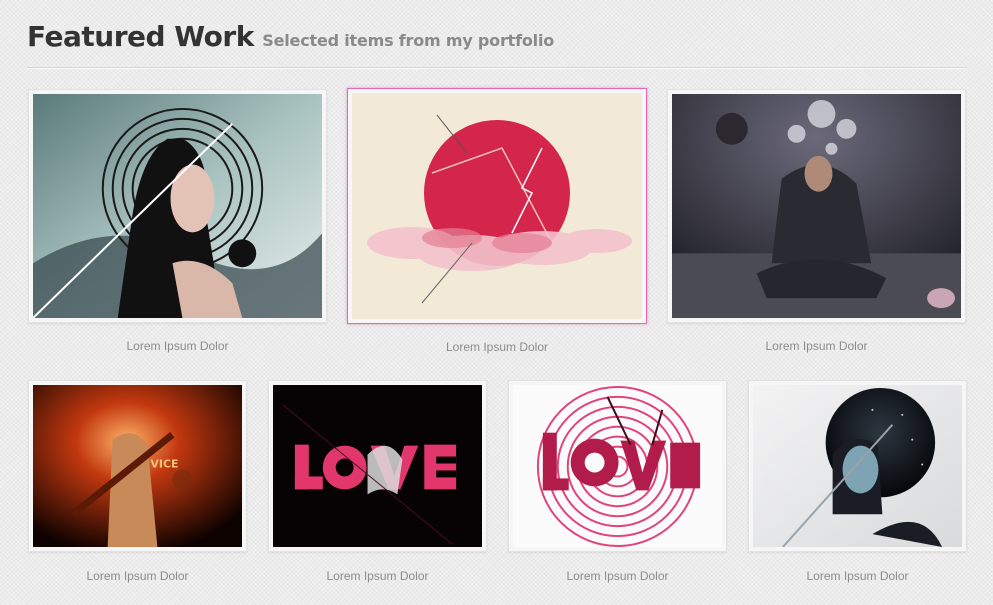  Describe the element at coordinates (140, 36) in the screenshot. I see `page-title: Featured Work` at that location.